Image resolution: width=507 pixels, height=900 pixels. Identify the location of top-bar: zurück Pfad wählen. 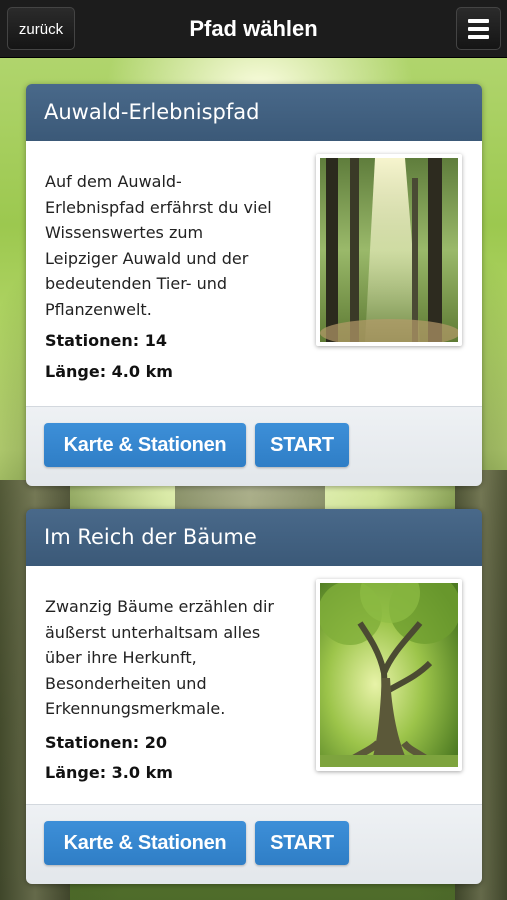
(253, 29).